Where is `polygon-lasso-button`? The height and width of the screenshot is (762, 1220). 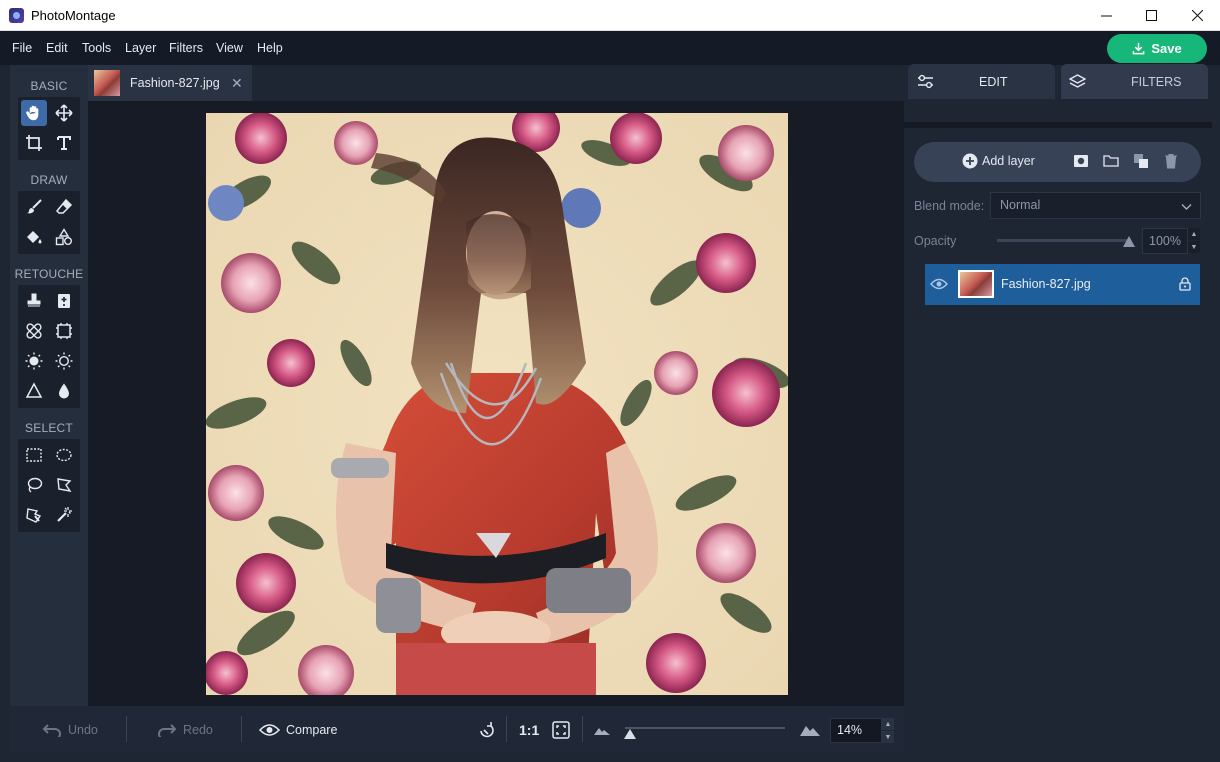 polygon-lasso-button is located at coordinates (64, 485).